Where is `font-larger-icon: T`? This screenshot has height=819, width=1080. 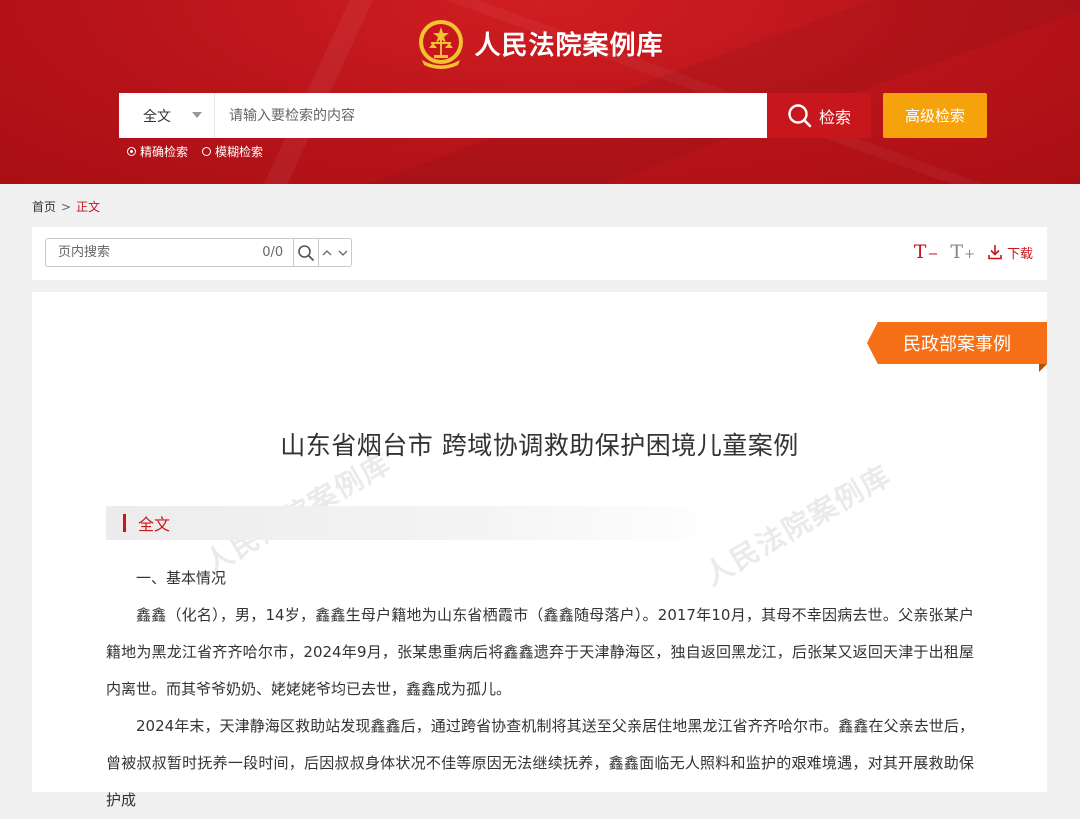
font-larger-icon: T is located at coordinates (957, 252).